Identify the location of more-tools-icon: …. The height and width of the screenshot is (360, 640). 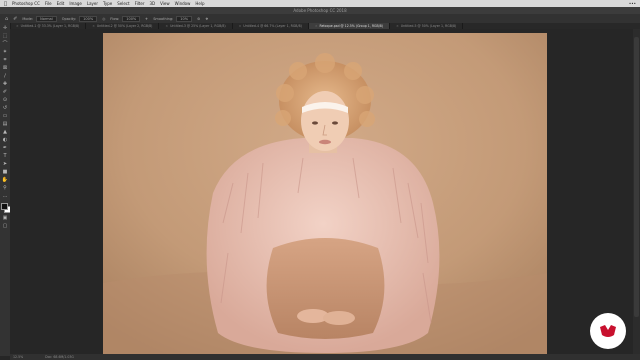
(5, 196).